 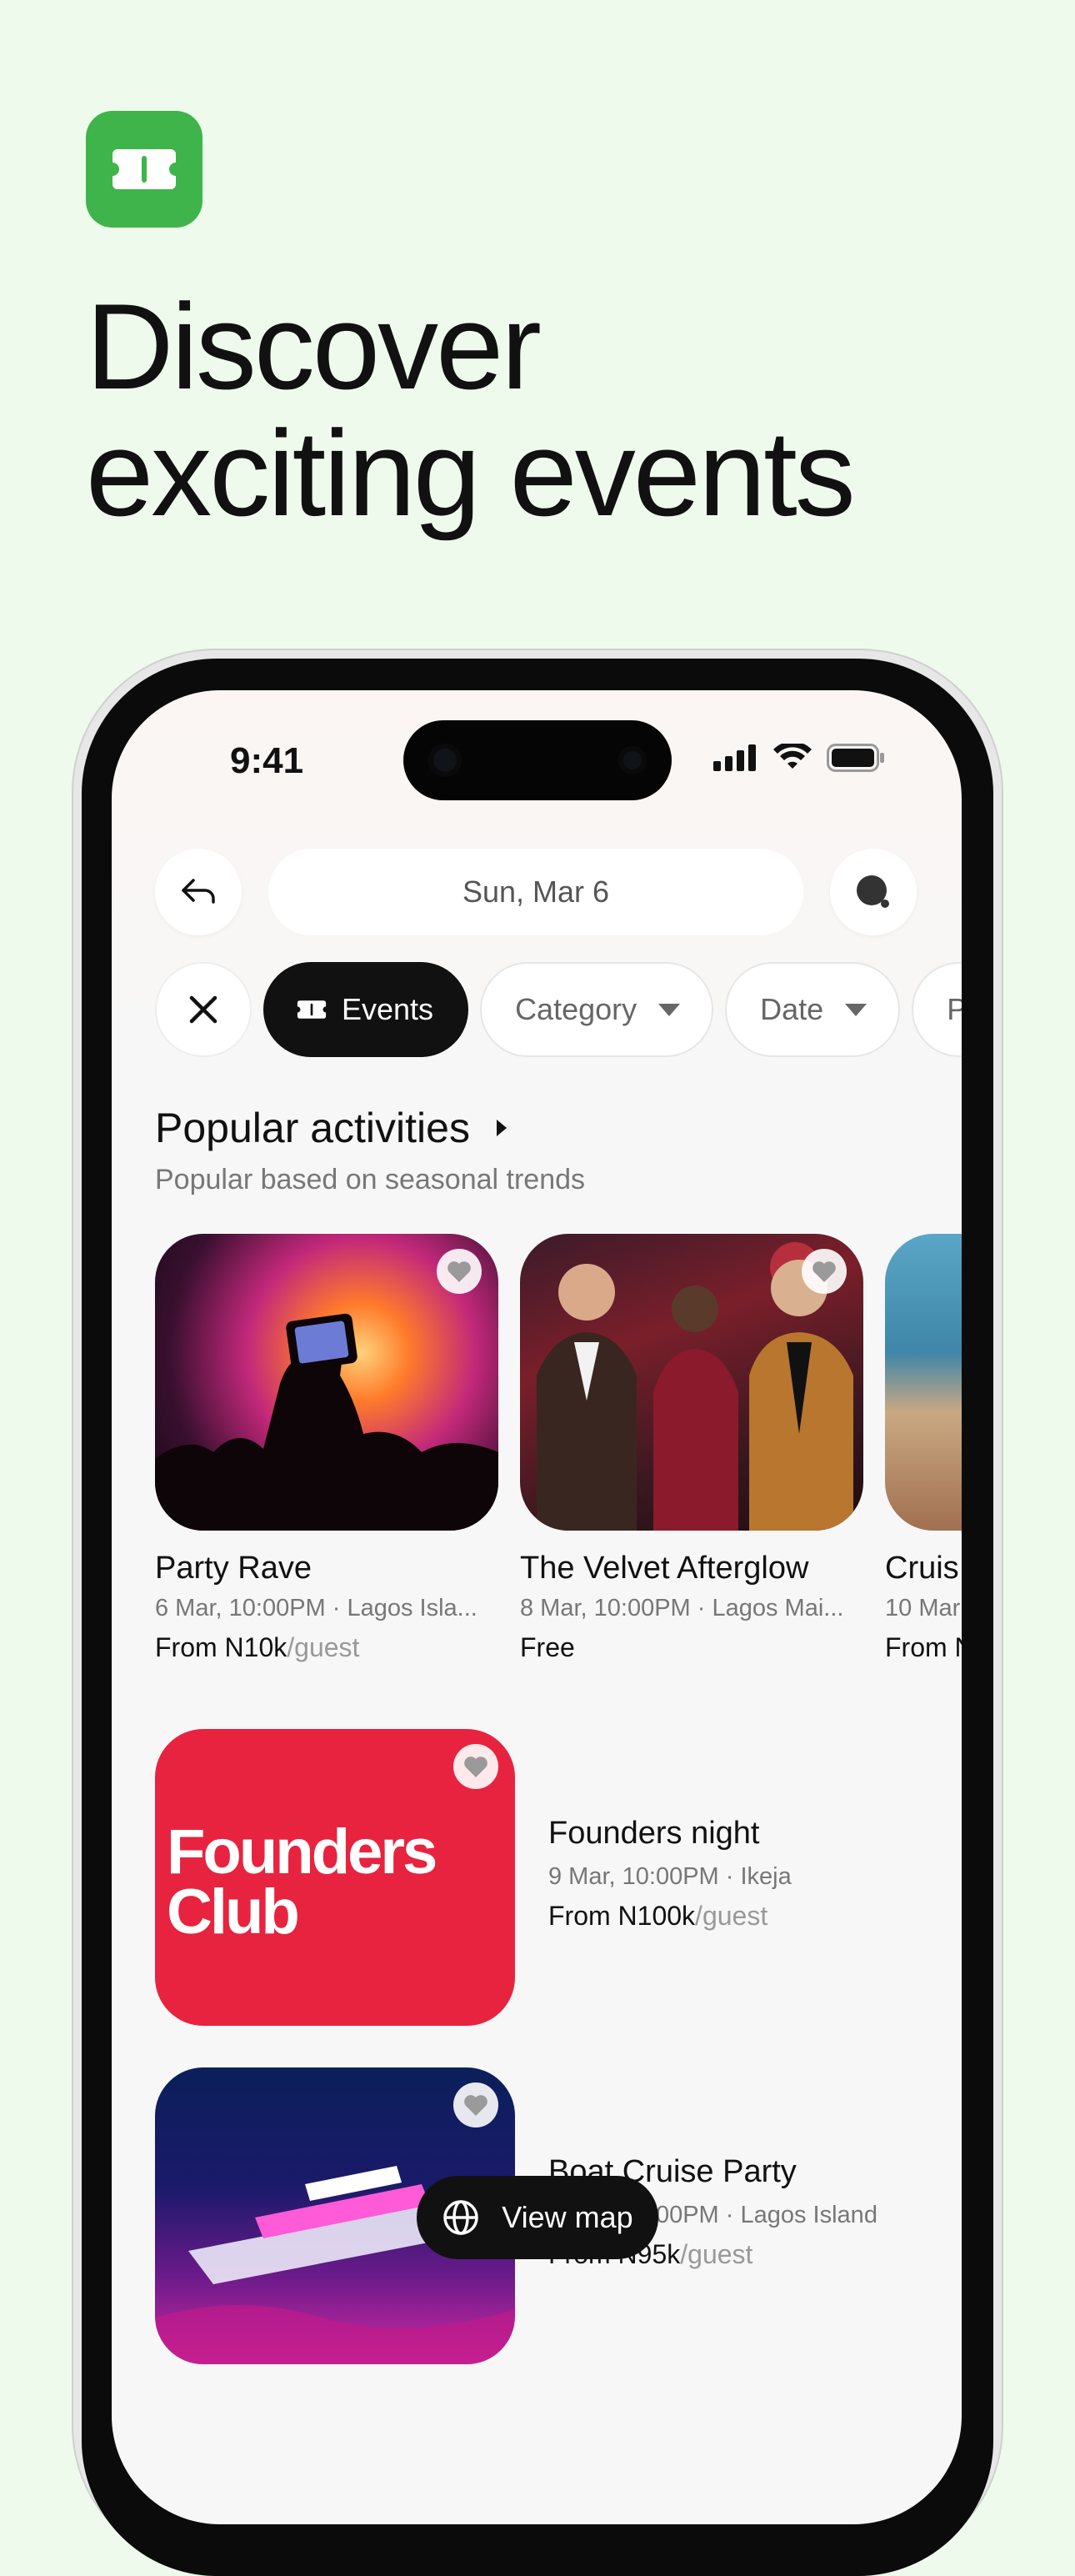 I want to click on event-price: Free, so click(x=691, y=1647).